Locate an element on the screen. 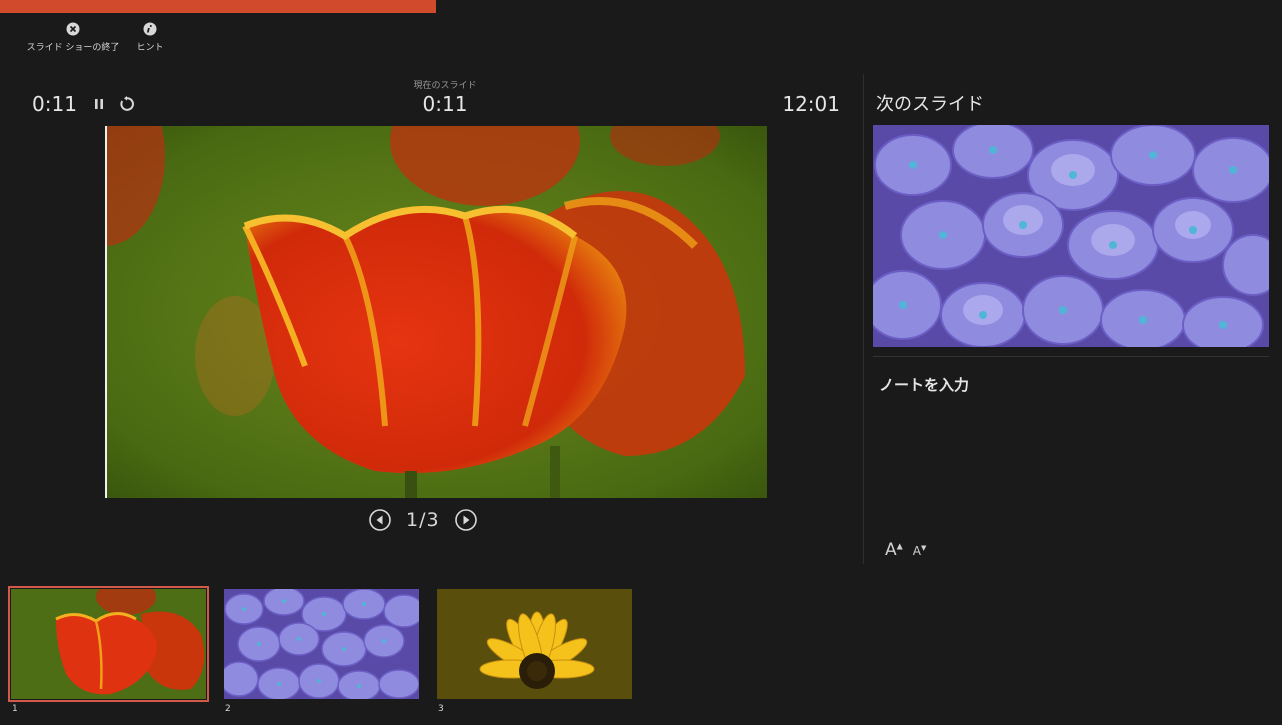 The width and height of the screenshot is (1282, 725). decrease-font-label: A is located at coordinates (917, 551).